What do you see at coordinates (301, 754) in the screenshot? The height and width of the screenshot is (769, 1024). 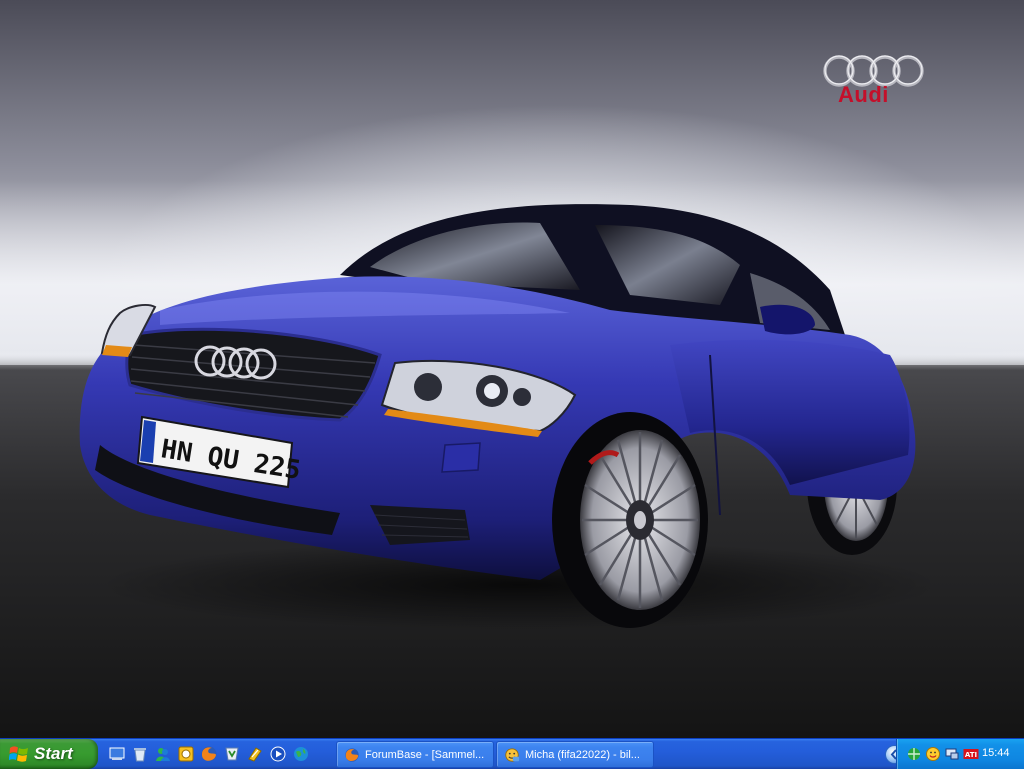 I see `globe-icon` at bounding box center [301, 754].